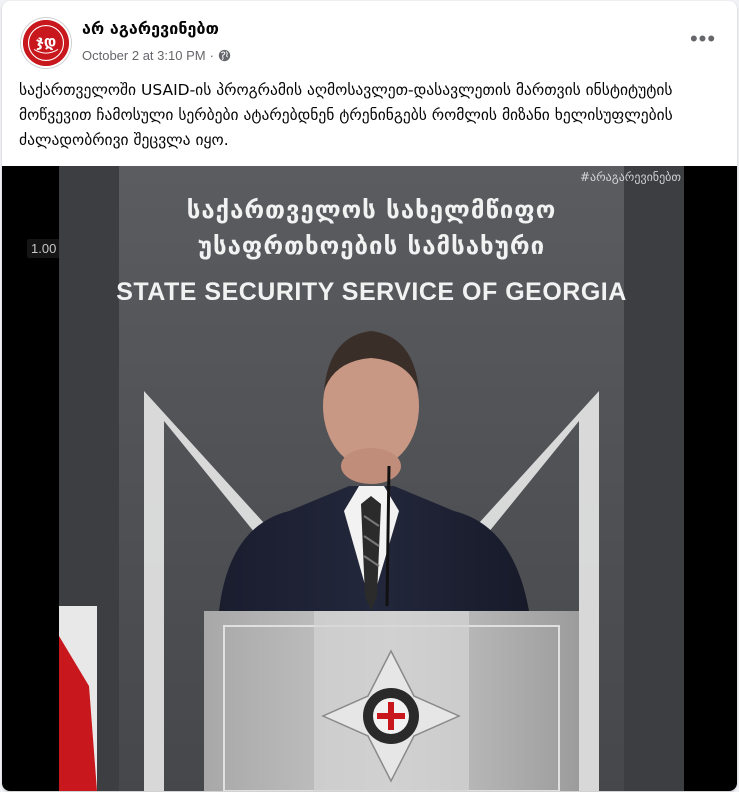 The image size is (739, 792). I want to click on author-name: არ აგარევინებთ, so click(150, 28).